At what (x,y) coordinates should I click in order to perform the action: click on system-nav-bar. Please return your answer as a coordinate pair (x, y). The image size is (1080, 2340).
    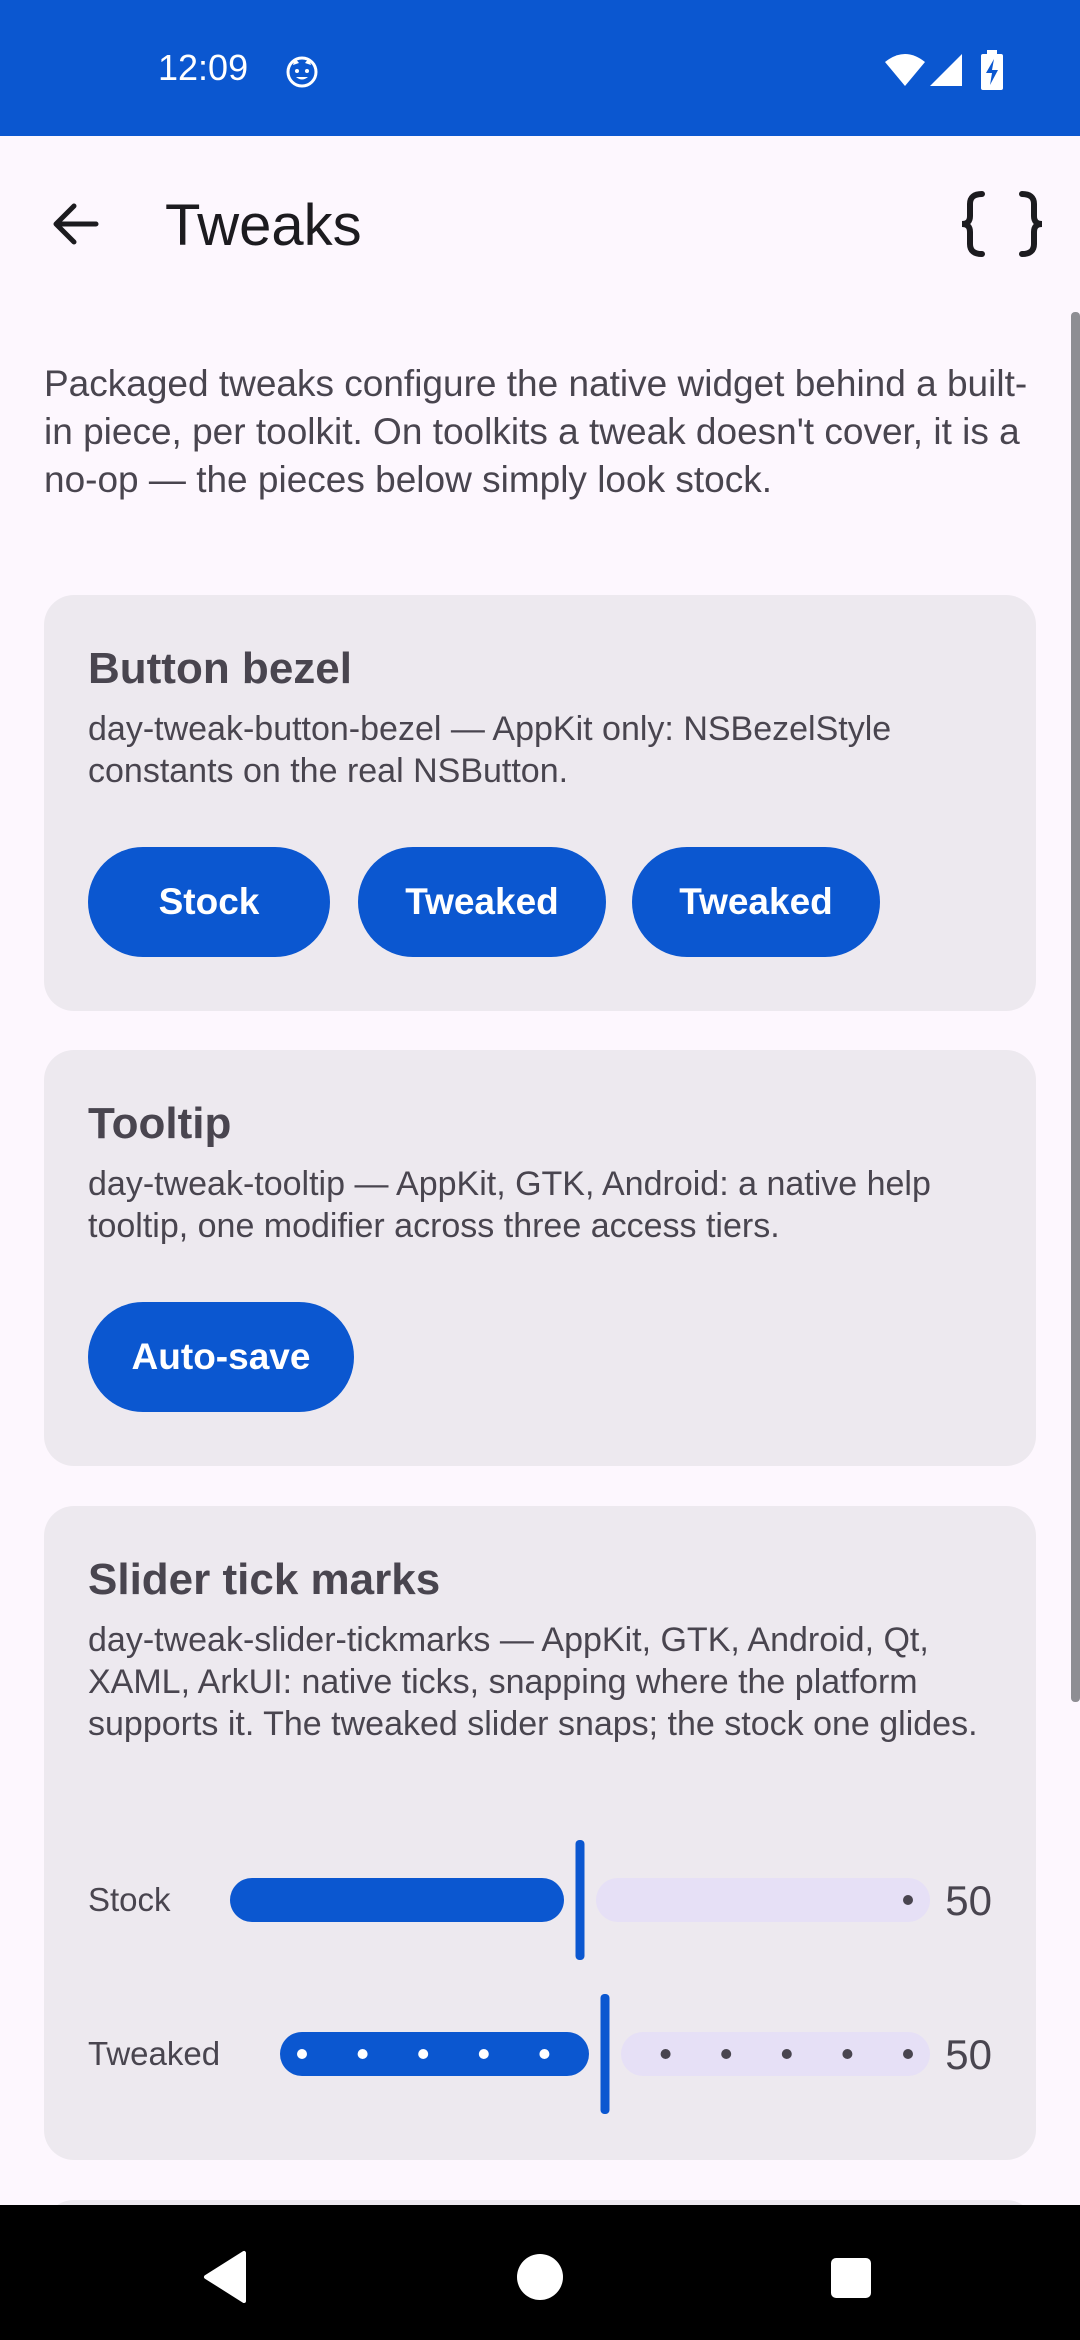
    Looking at the image, I should click on (540, 2272).